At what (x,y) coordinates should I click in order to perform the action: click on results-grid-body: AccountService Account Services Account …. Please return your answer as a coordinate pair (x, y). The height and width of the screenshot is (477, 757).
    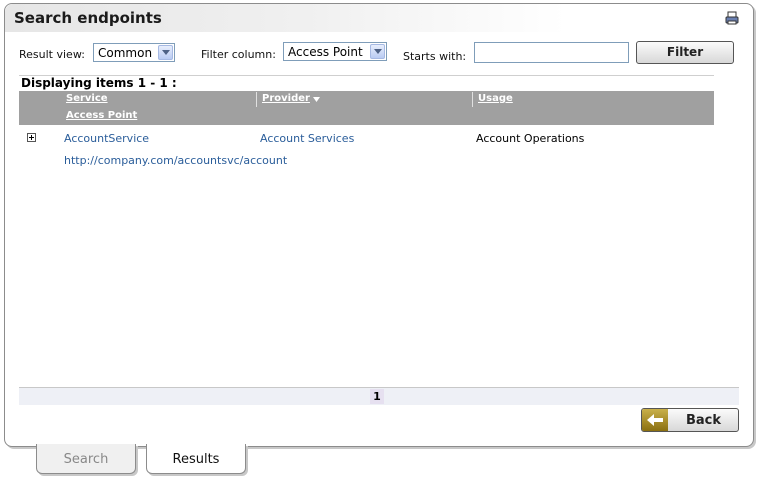
    Looking at the image, I should click on (366, 155).